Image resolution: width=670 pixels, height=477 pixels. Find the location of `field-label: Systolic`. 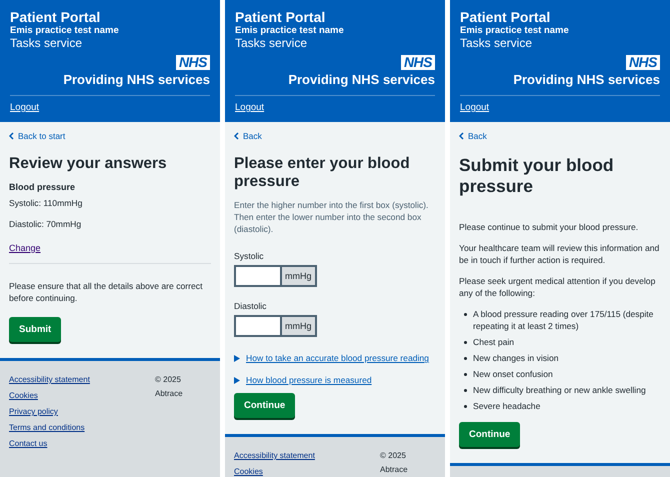

field-label: Systolic is located at coordinates (249, 256).